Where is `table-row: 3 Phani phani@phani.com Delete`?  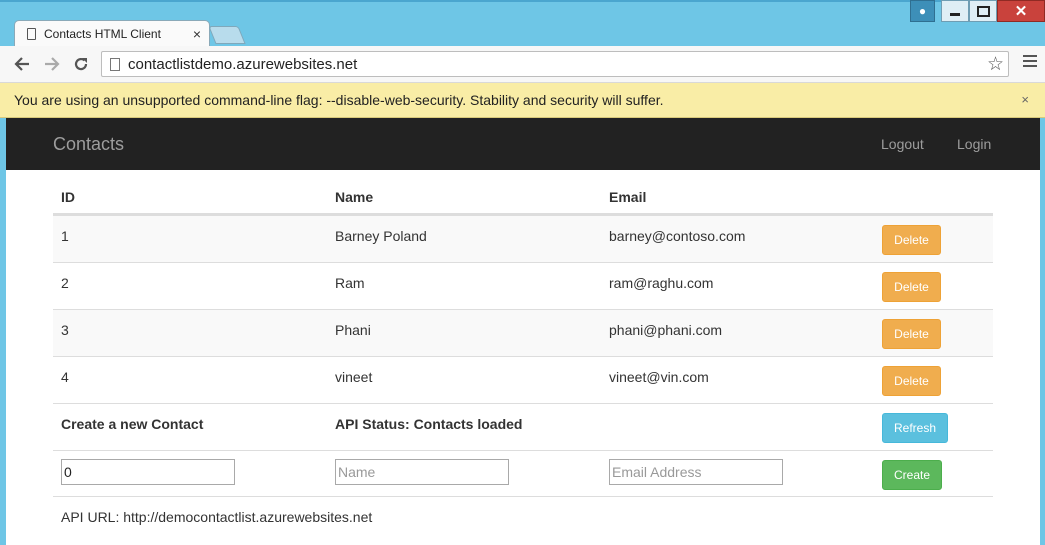 table-row: 3 Phani phani@phani.com Delete is located at coordinates (523, 332).